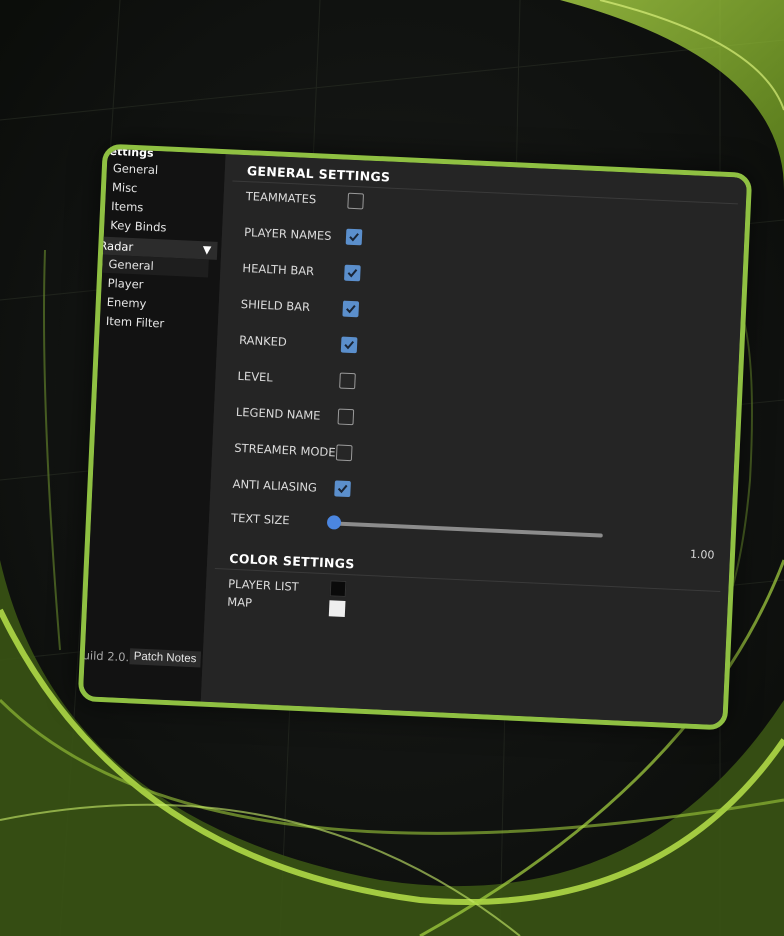 The width and height of the screenshot is (784, 936). I want to click on sidebar-item-key-binds: Key Binds, so click(138, 226).